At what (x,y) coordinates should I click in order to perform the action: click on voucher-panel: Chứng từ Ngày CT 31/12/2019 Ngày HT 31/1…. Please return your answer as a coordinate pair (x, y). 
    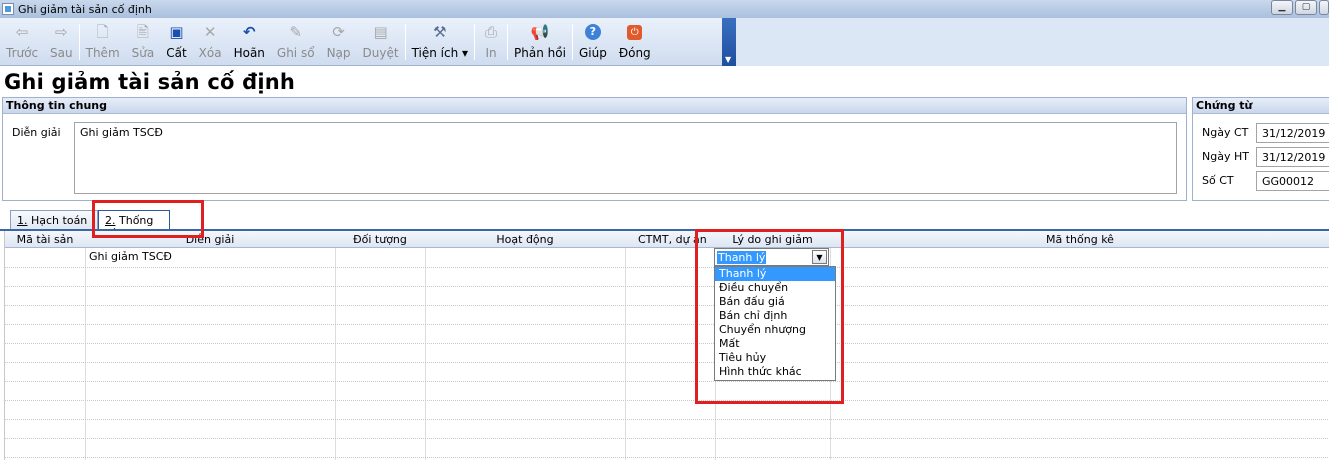
    Looking at the image, I should click on (1260, 149).